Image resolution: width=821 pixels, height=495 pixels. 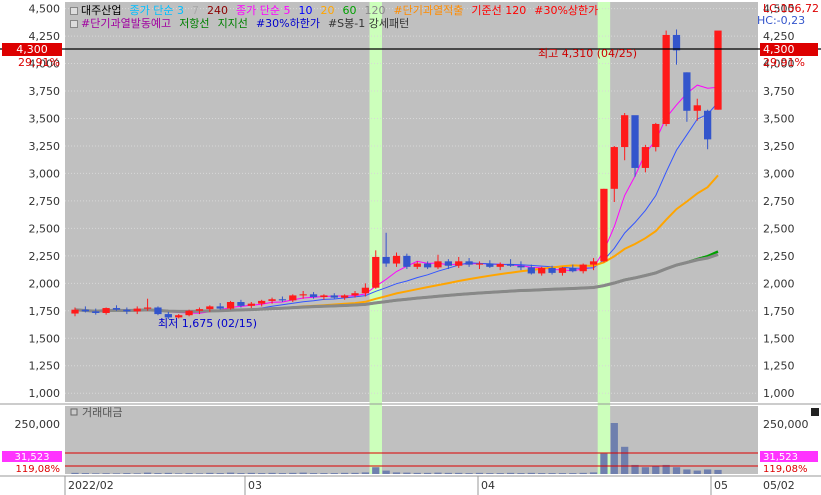 What do you see at coordinates (102, 412) in the screenshot?
I see `volume-label: 거래대금` at bounding box center [102, 412].